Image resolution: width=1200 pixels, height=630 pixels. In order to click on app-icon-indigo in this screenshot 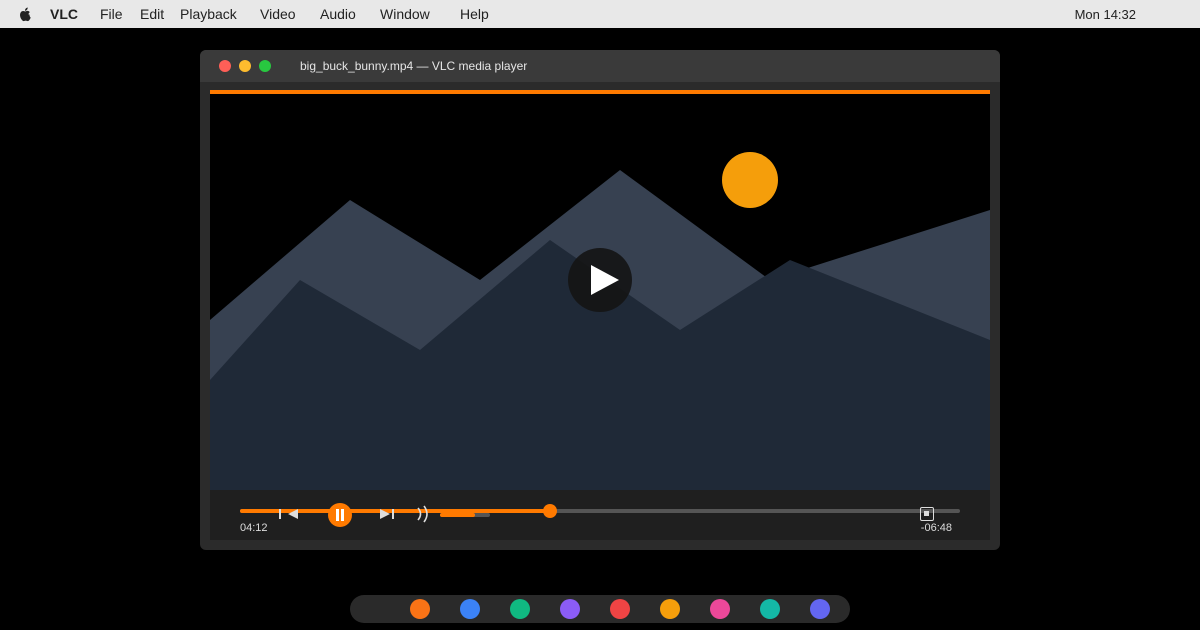, I will do `click(820, 609)`.